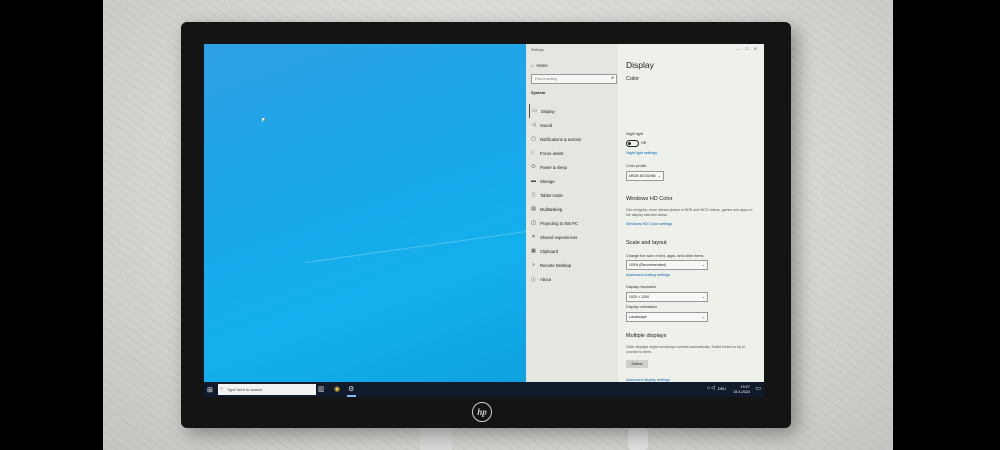 The width and height of the screenshot is (1000, 450). What do you see at coordinates (639, 297) in the screenshot?
I see `resolution-value: 1920 × 1200` at bounding box center [639, 297].